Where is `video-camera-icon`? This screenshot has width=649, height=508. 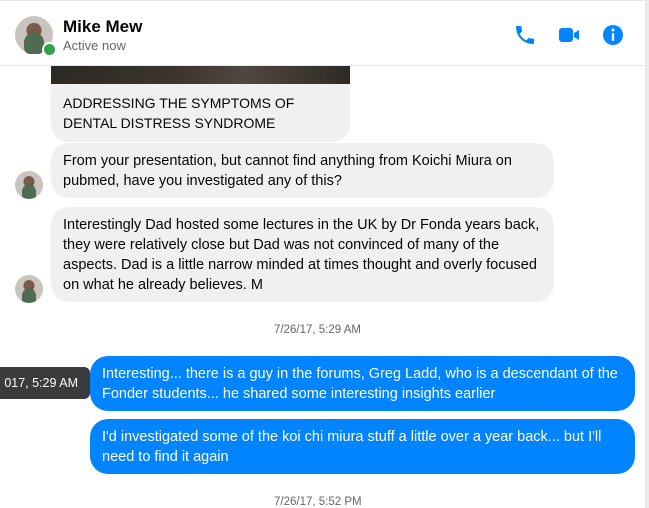
video-camera-icon is located at coordinates (569, 35).